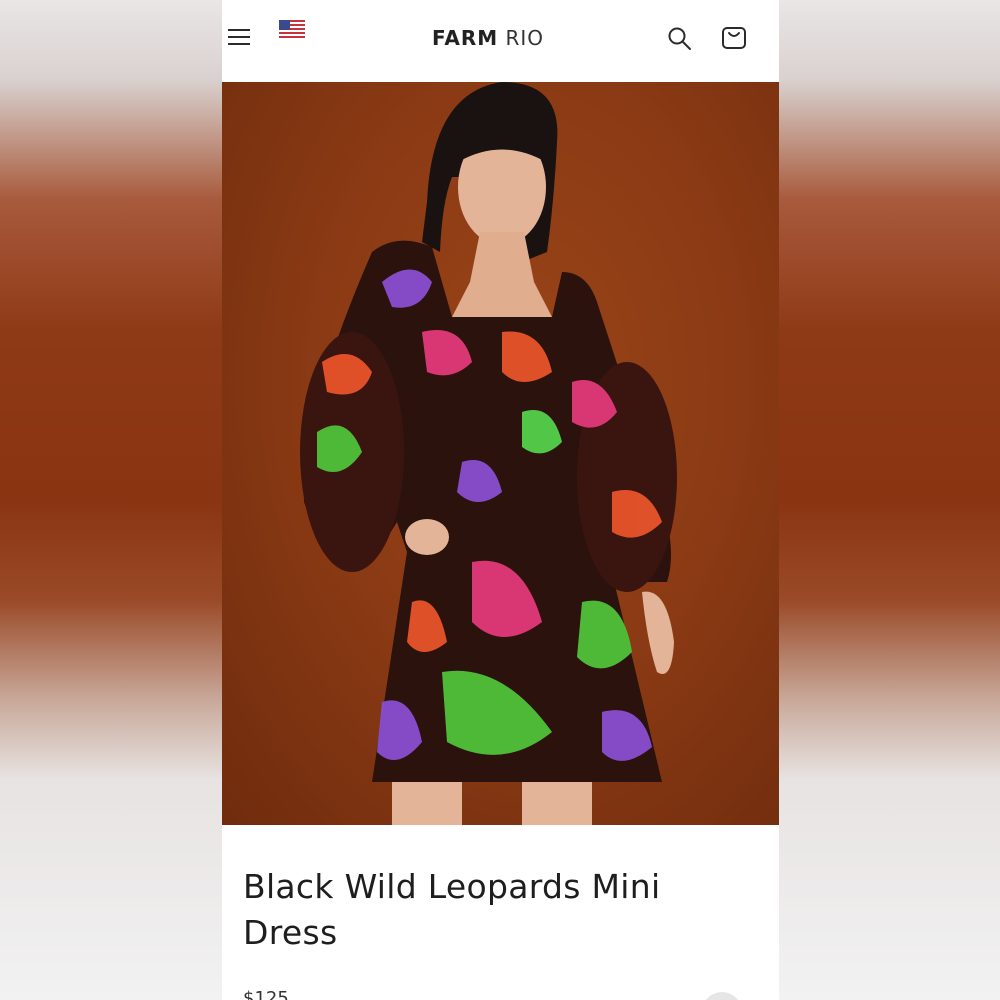 The height and width of the screenshot is (1000, 1000). Describe the element at coordinates (239, 37) in the screenshot. I see `hamburger-menu-icon` at that location.